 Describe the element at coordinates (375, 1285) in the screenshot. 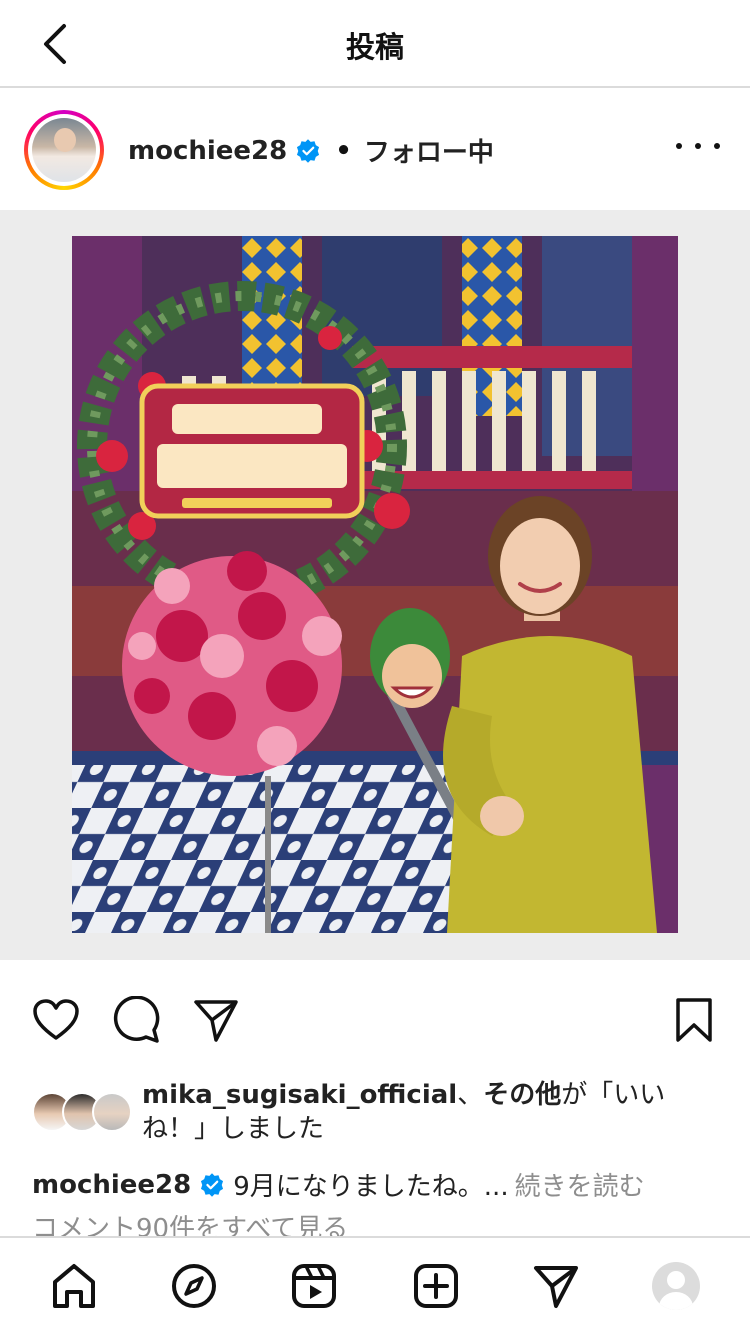

I see `bottom-nav` at that location.